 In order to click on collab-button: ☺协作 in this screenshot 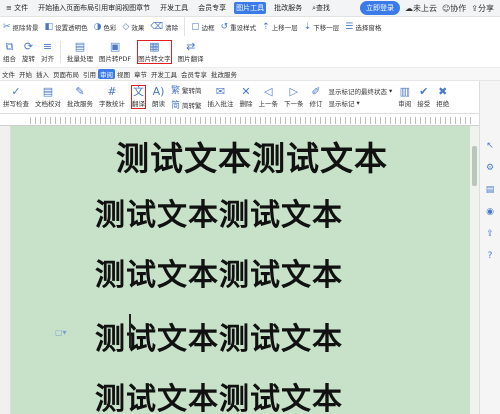, I will do `click(454, 8)`.